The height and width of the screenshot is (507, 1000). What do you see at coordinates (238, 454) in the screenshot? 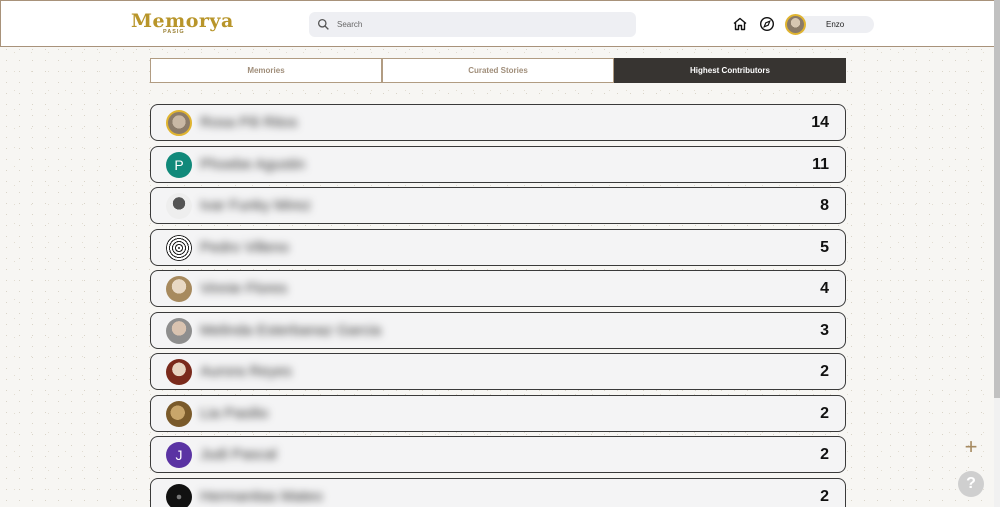
I see `contributor-name: Judi Pascal` at bounding box center [238, 454].